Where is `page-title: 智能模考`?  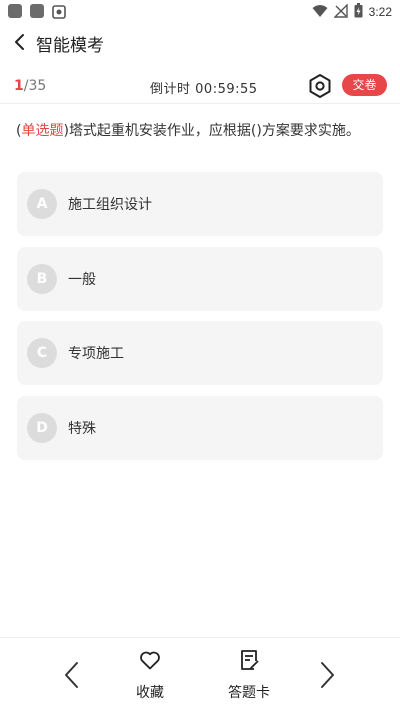
page-title: 智能模考 is located at coordinates (70, 46).